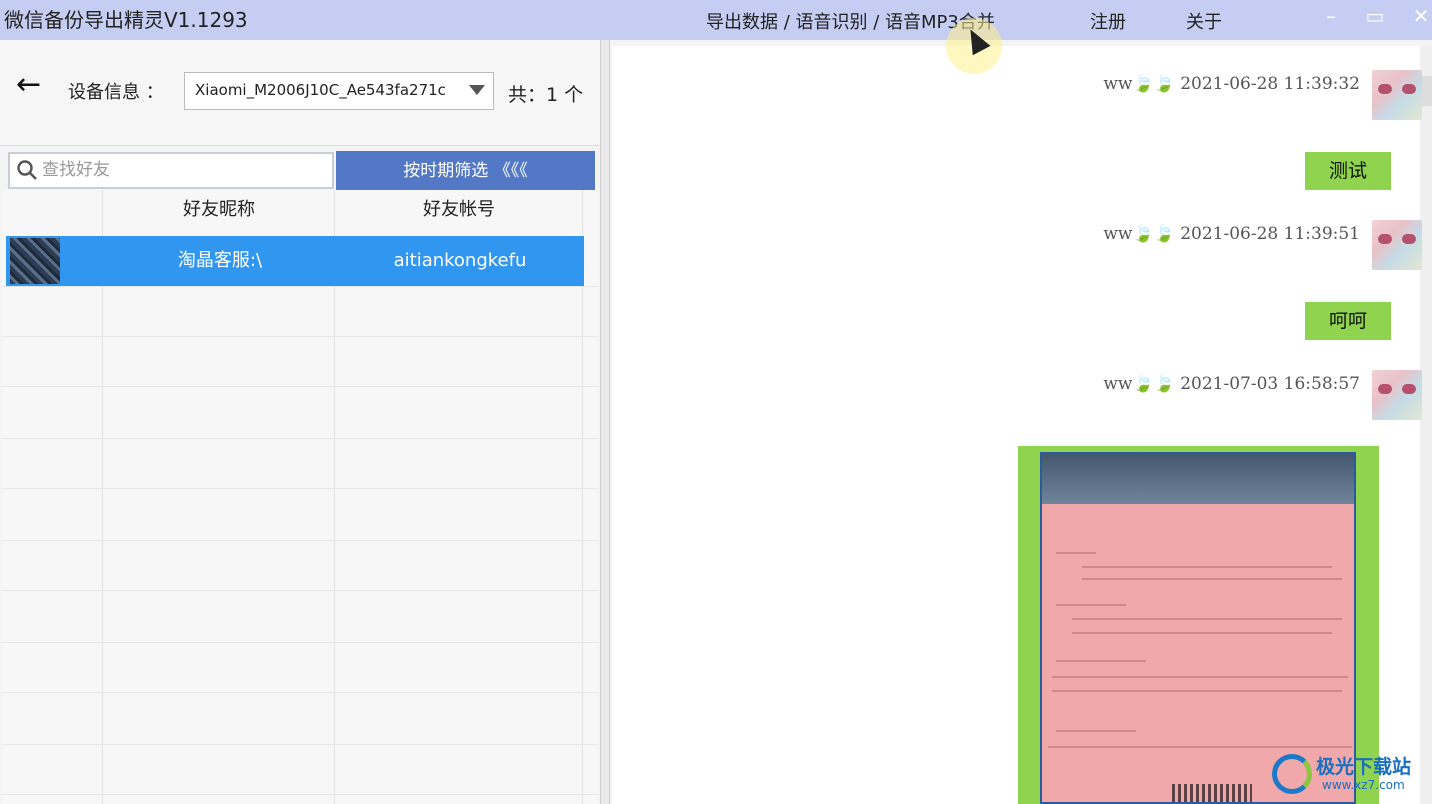  What do you see at coordinates (1347, 321) in the screenshot?
I see `message-bubble: 呵呵` at bounding box center [1347, 321].